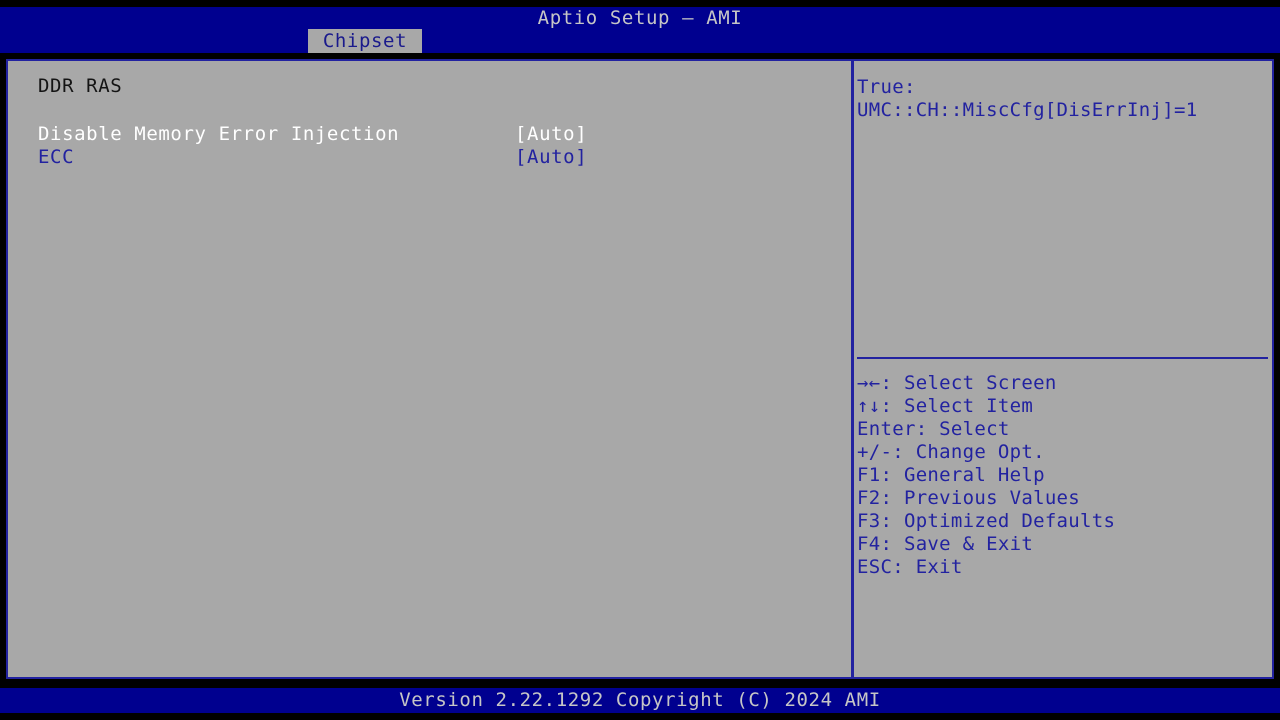 This screenshot has height=720, width=1280. Describe the element at coordinates (869, 406) in the screenshot. I see `arrow-up-down-icon: ↑↓` at that location.